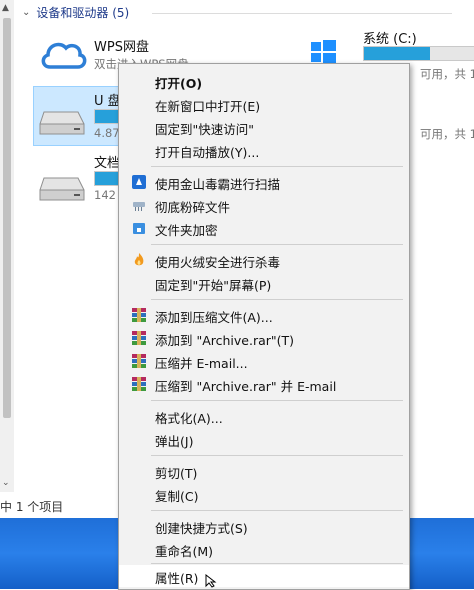 The image size is (474, 590). Describe the element at coordinates (32, 507) in the screenshot. I see `status-selection-count: 中 1 个项目` at that location.